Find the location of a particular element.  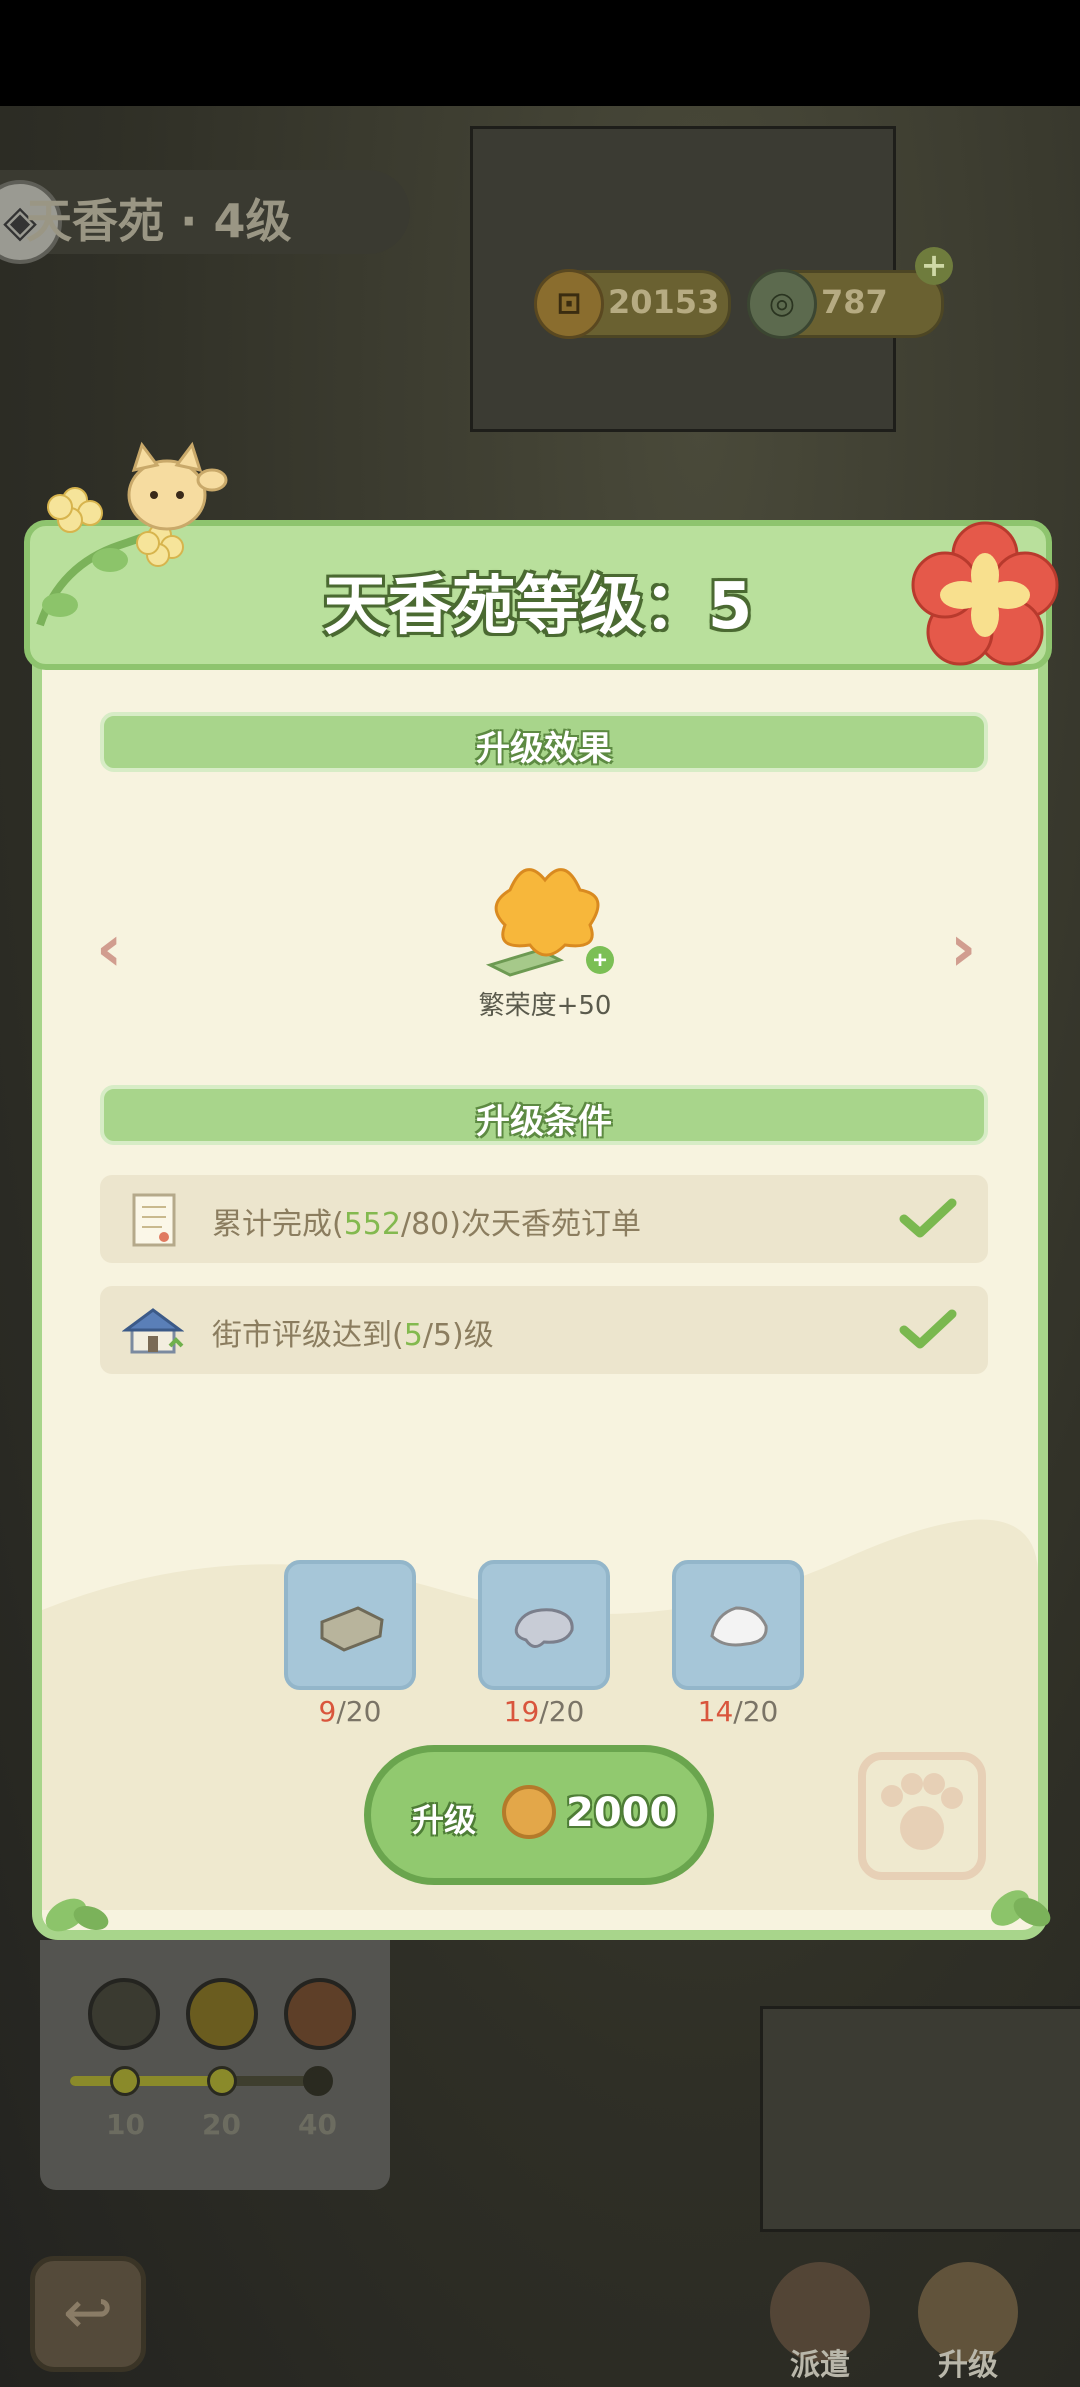

paw-stamp-icon is located at coordinates (922, 1816).